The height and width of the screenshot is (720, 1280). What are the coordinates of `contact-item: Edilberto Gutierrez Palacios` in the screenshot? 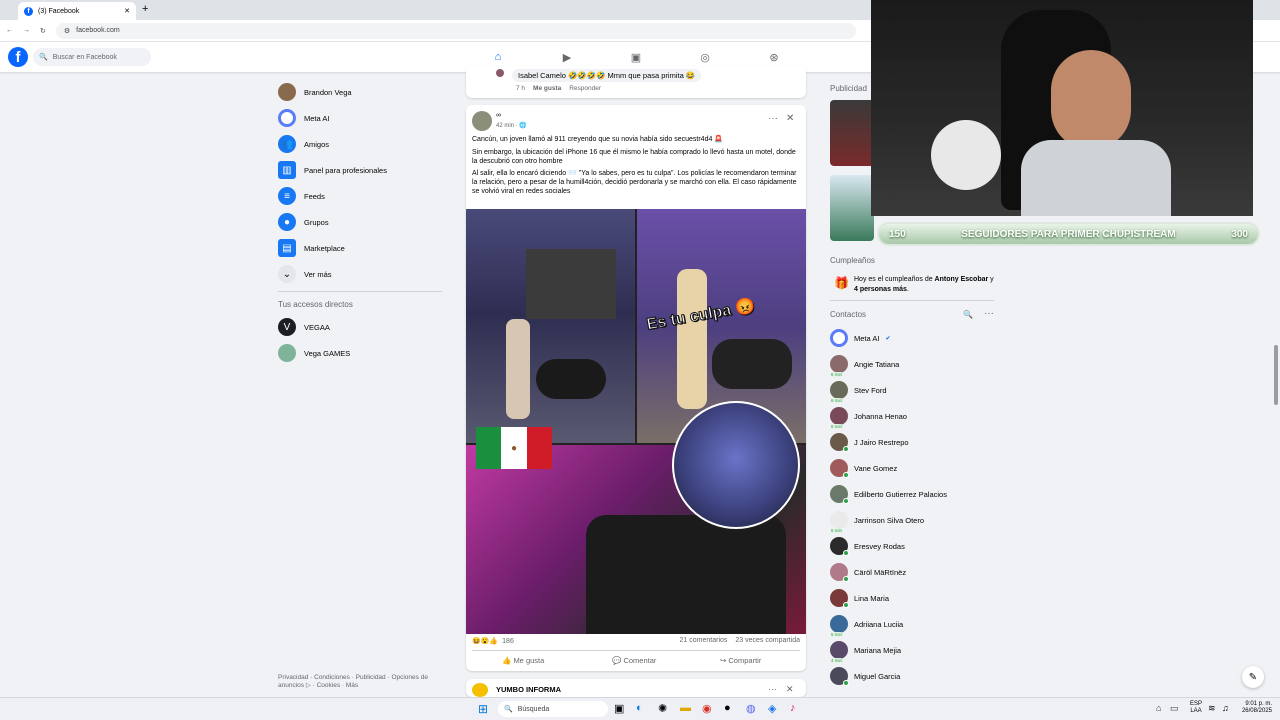 It's located at (915, 494).